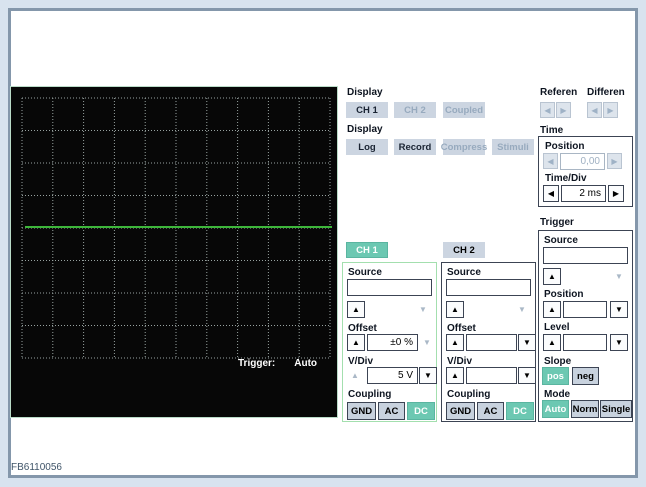 The width and height of the screenshot is (646, 487). Describe the element at coordinates (356, 342) in the screenshot. I see `ch1-offset-up-button: ▲` at that location.